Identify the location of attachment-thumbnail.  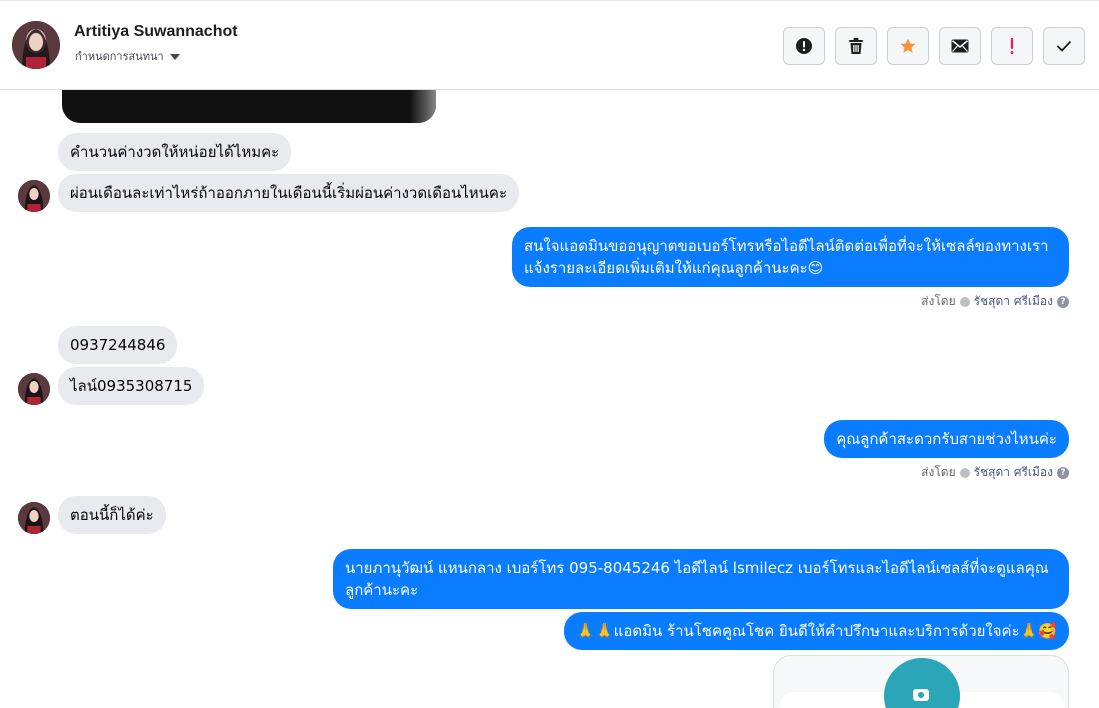
(922, 683).